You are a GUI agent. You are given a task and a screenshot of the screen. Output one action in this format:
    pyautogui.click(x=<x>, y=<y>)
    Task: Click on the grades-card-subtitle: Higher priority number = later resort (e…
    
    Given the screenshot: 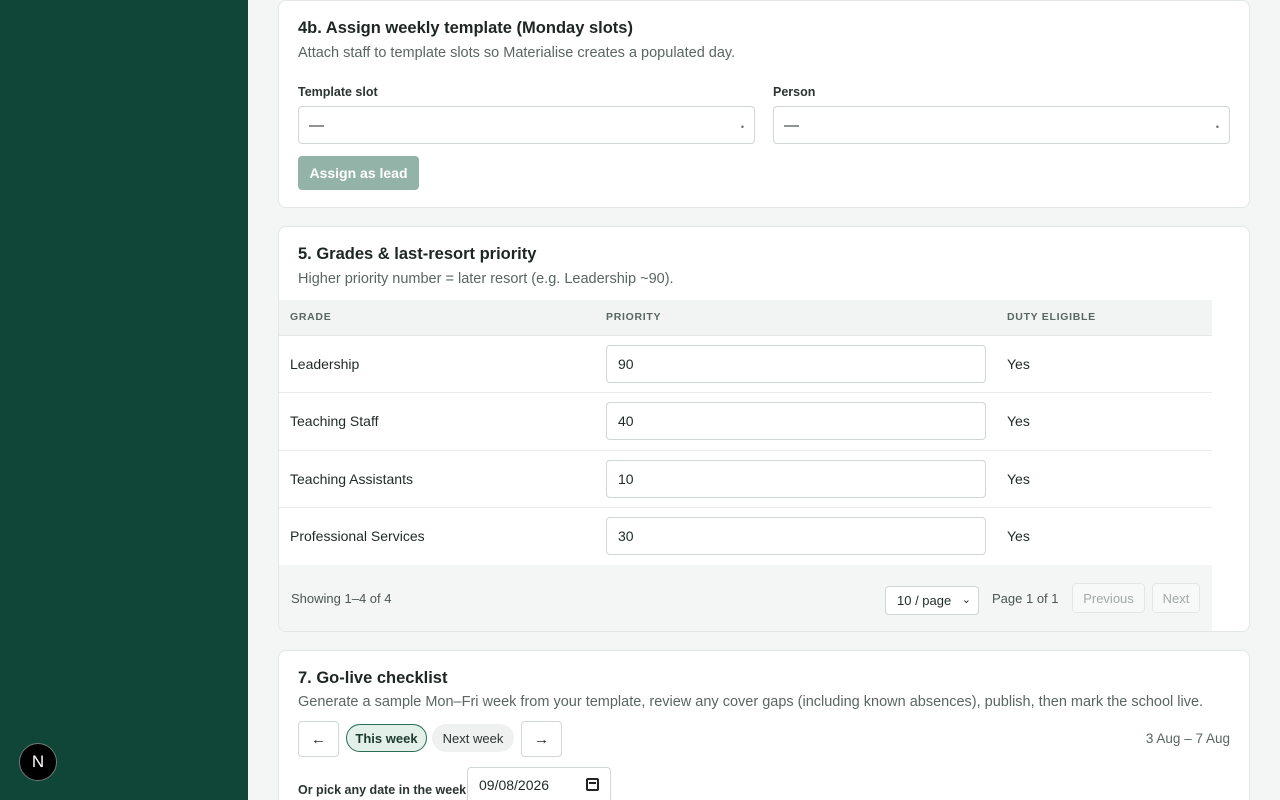 What is the action you would take?
    pyautogui.click(x=486, y=279)
    